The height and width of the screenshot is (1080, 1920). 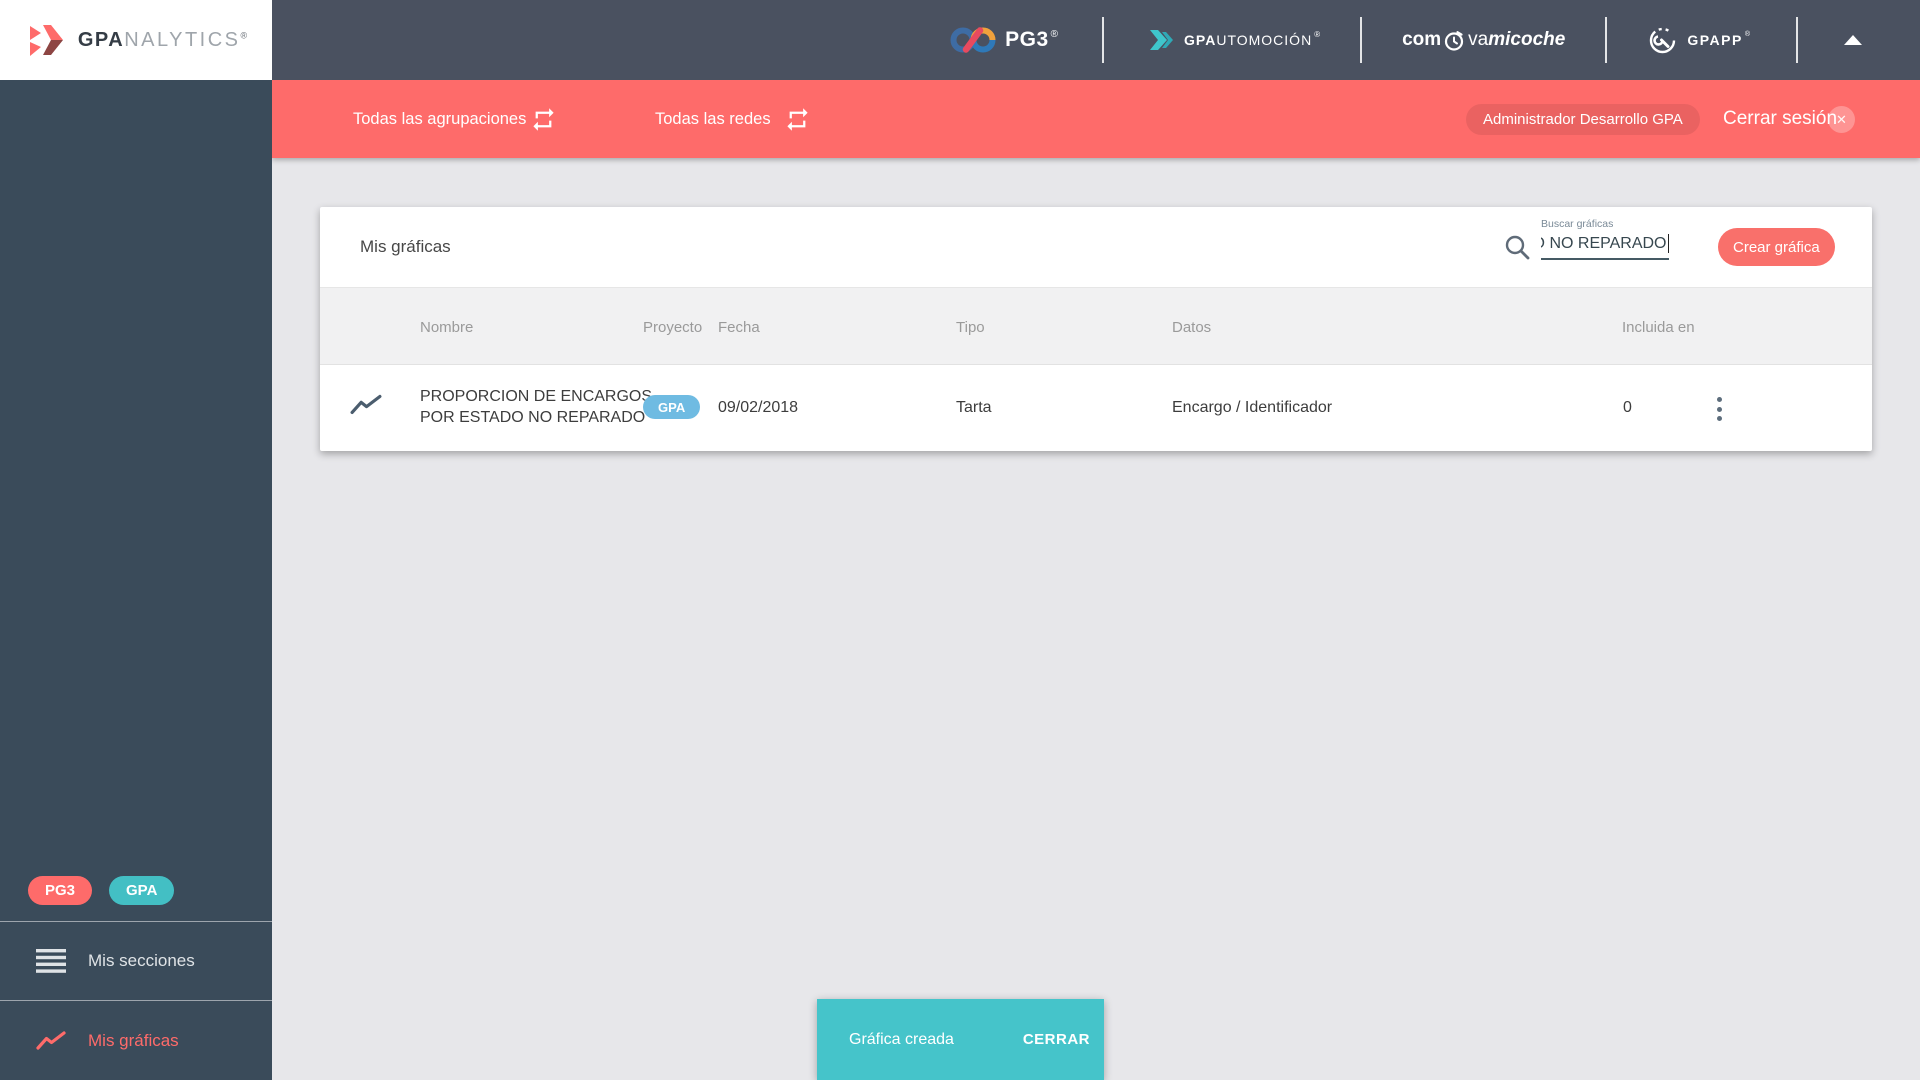 I want to click on column-header-proyecto: Proyecto, so click(x=673, y=327).